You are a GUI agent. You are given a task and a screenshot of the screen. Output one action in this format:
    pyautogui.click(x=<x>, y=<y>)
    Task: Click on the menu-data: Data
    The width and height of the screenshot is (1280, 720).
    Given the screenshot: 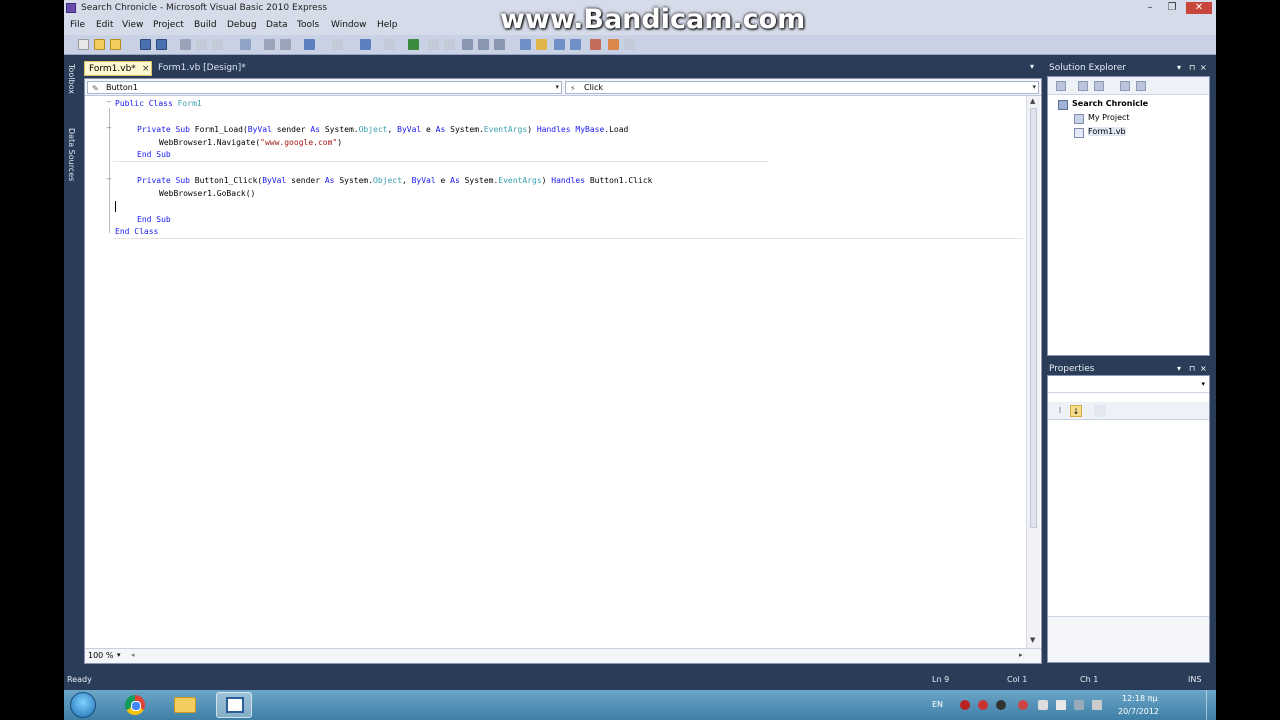 What is the action you would take?
    pyautogui.click(x=277, y=25)
    